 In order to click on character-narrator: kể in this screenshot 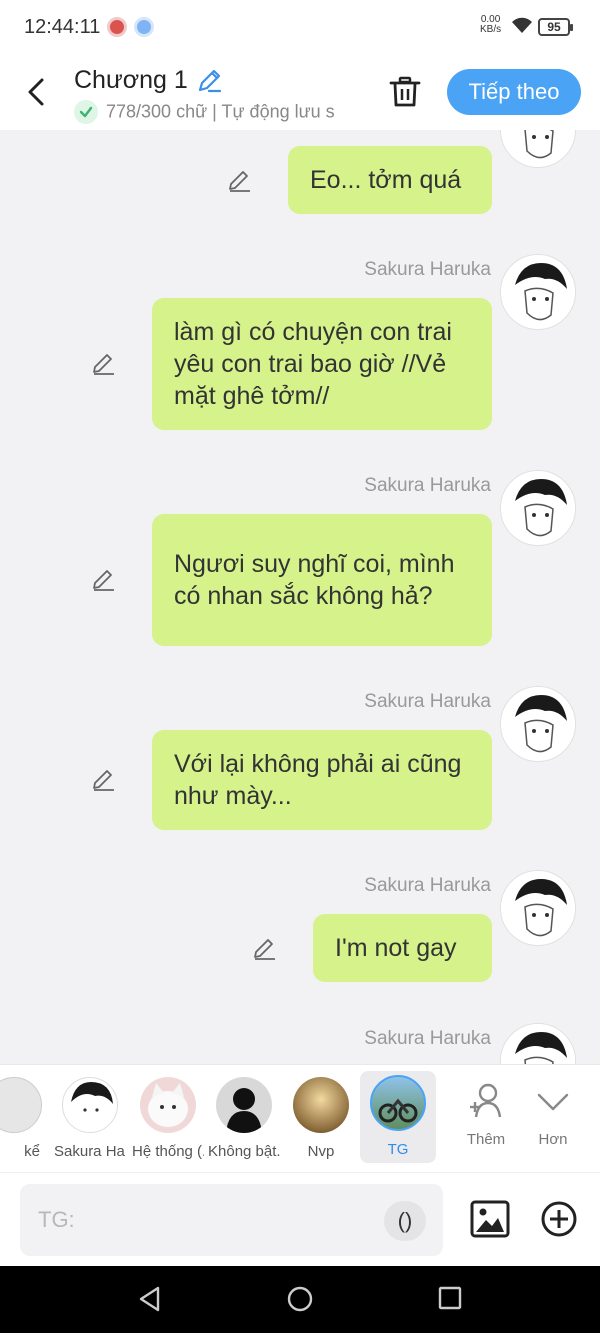, I will do `click(25, 1116)`.